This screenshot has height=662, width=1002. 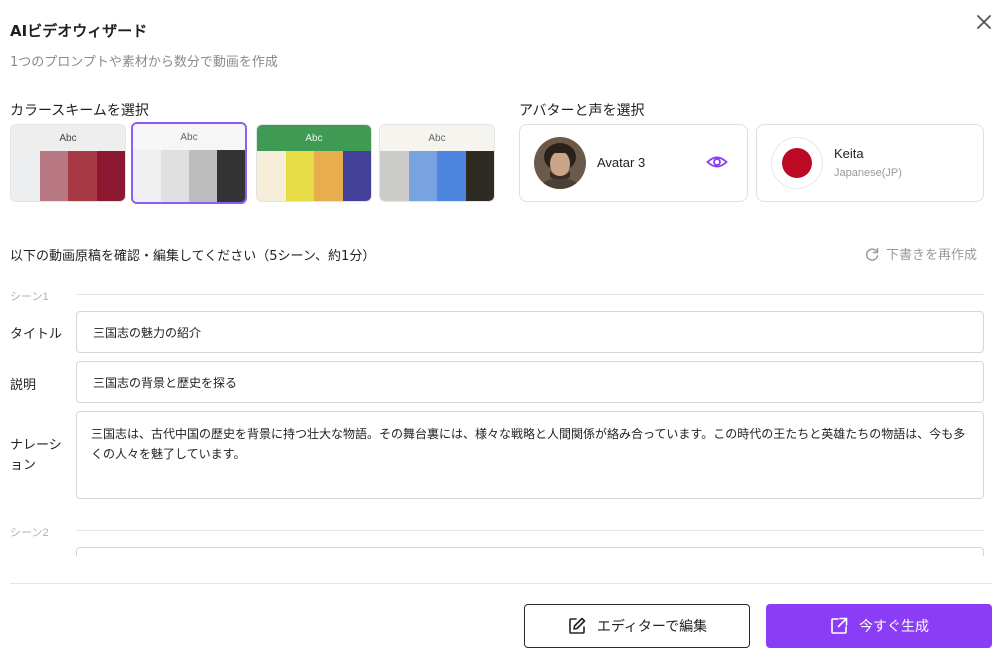 I want to click on voice-card: Keita Japanese(JP), so click(x=870, y=163).